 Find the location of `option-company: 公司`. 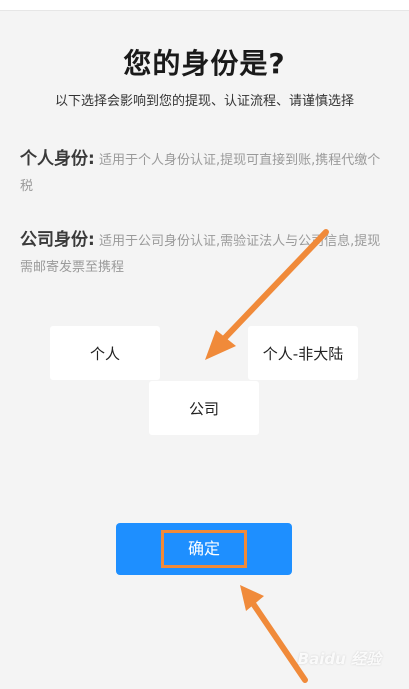

option-company: 公司 is located at coordinates (204, 408).